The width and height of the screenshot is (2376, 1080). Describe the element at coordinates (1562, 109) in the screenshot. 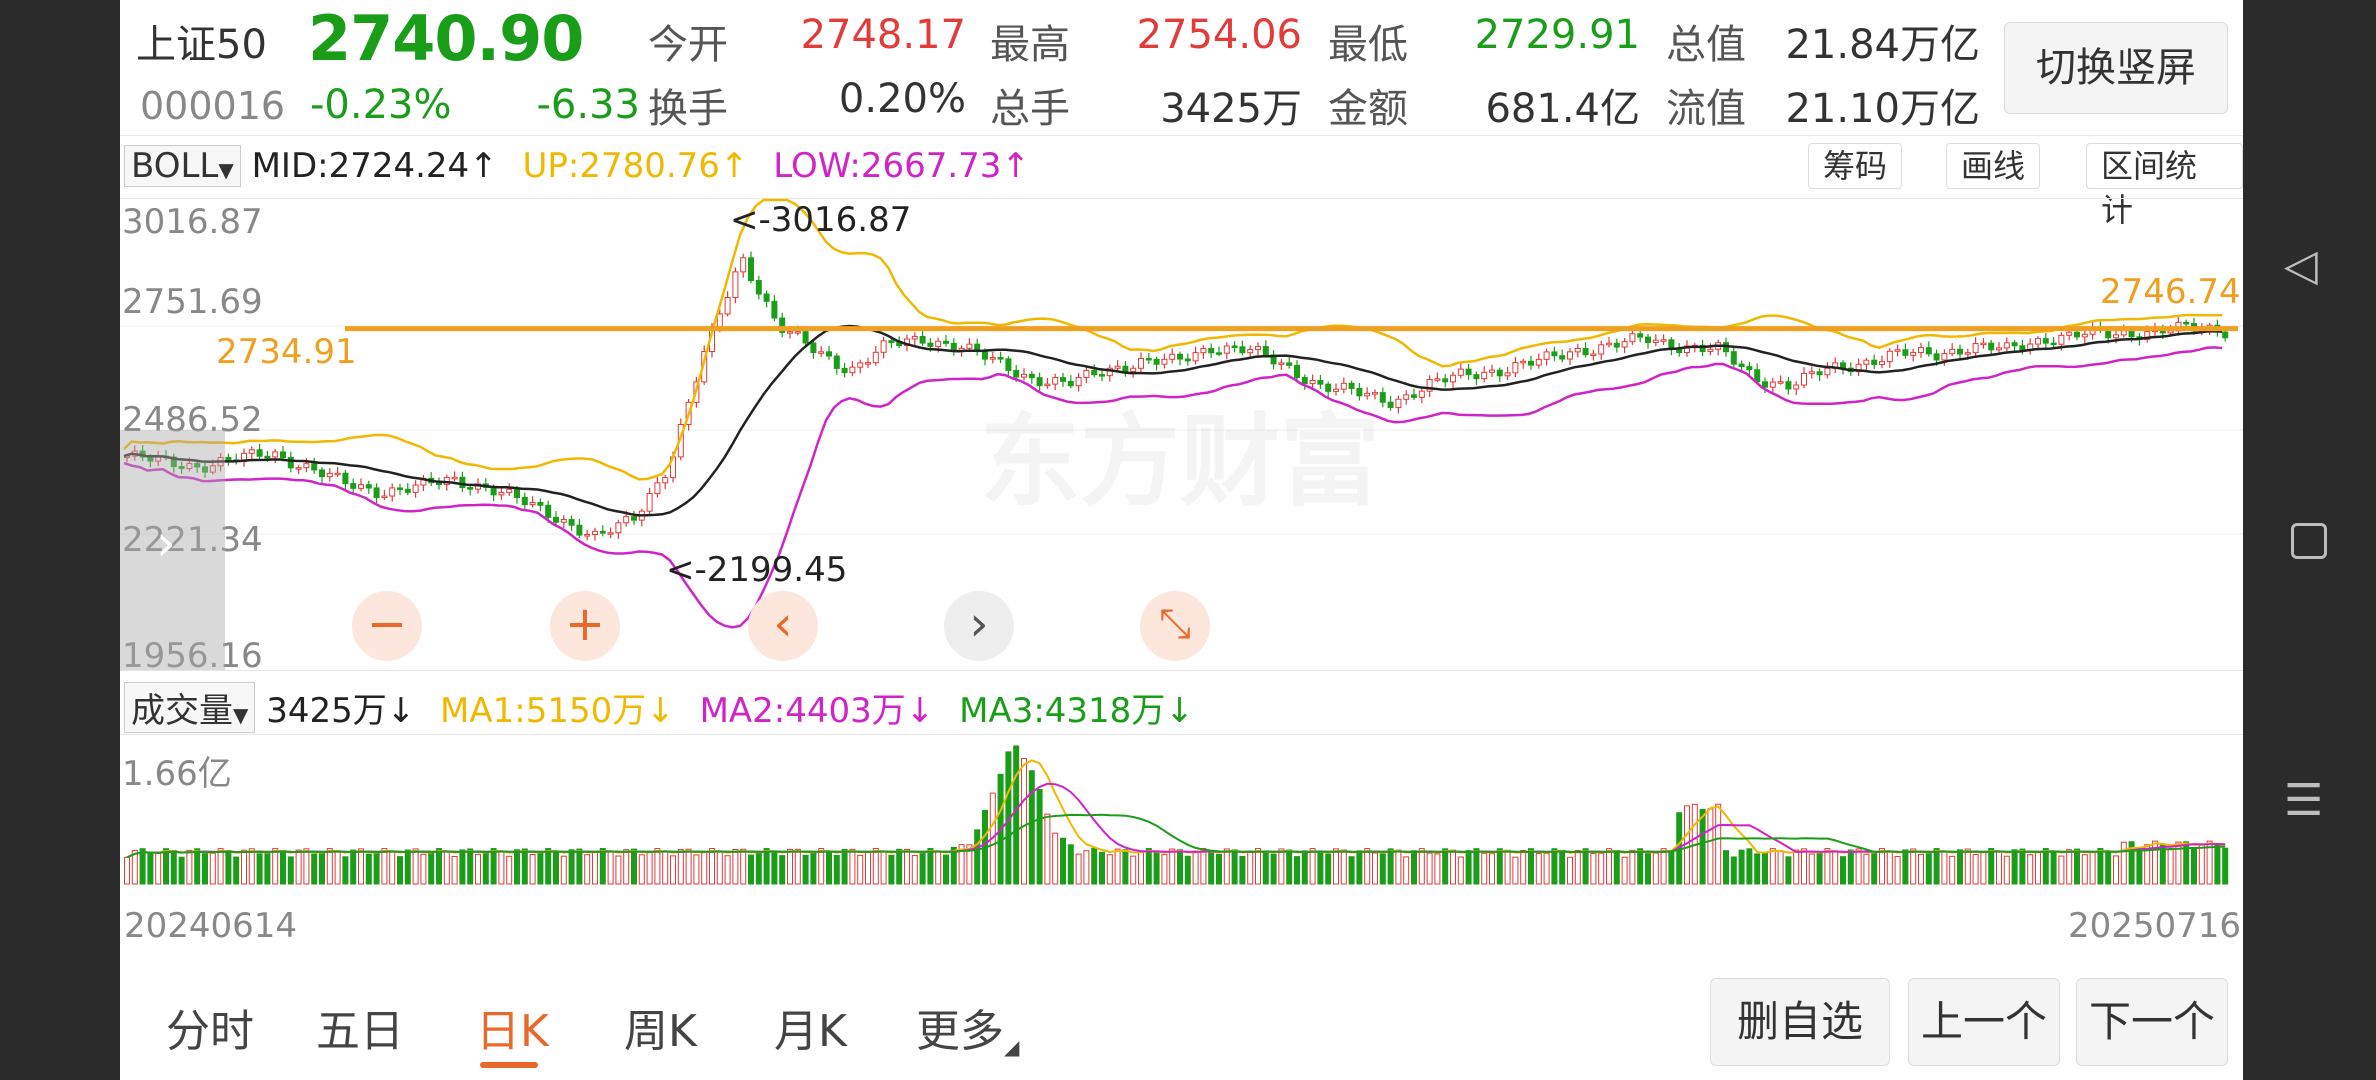

I see `stat-value: 681.4亿` at that location.